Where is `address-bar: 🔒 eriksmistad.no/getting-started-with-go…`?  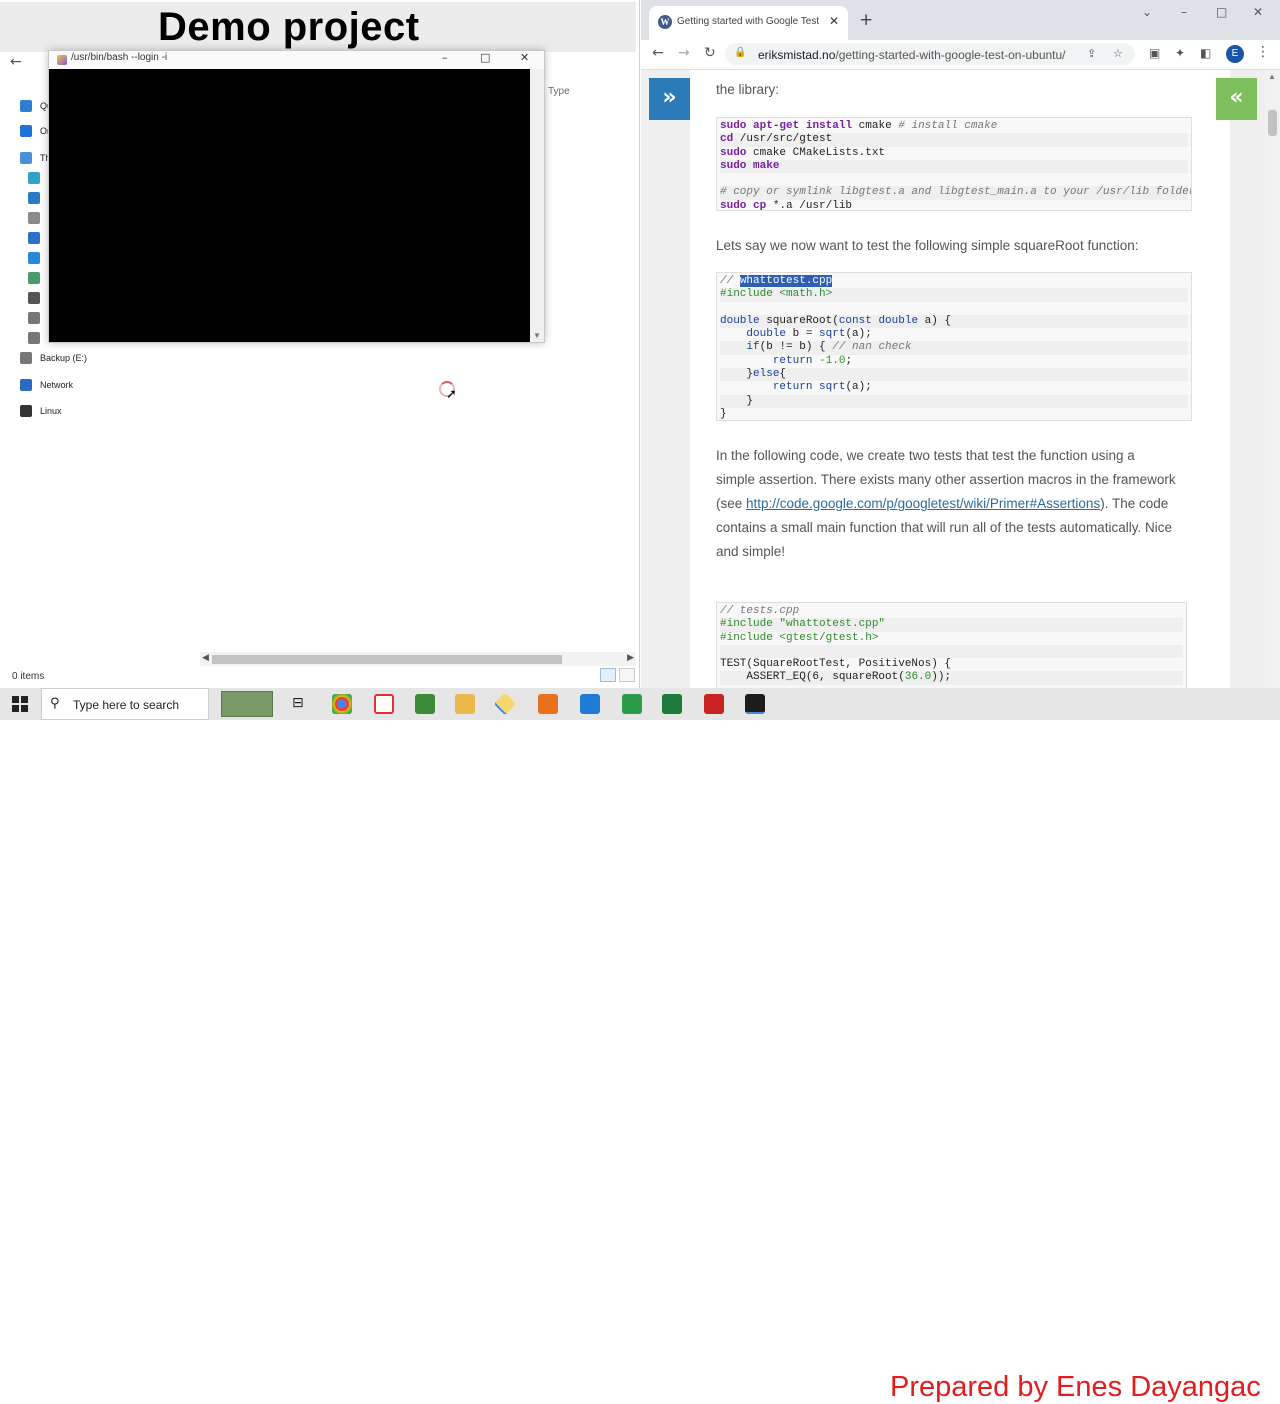
address-bar: 🔒 eriksmistad.no/getting-started-with-go… is located at coordinates (930, 54).